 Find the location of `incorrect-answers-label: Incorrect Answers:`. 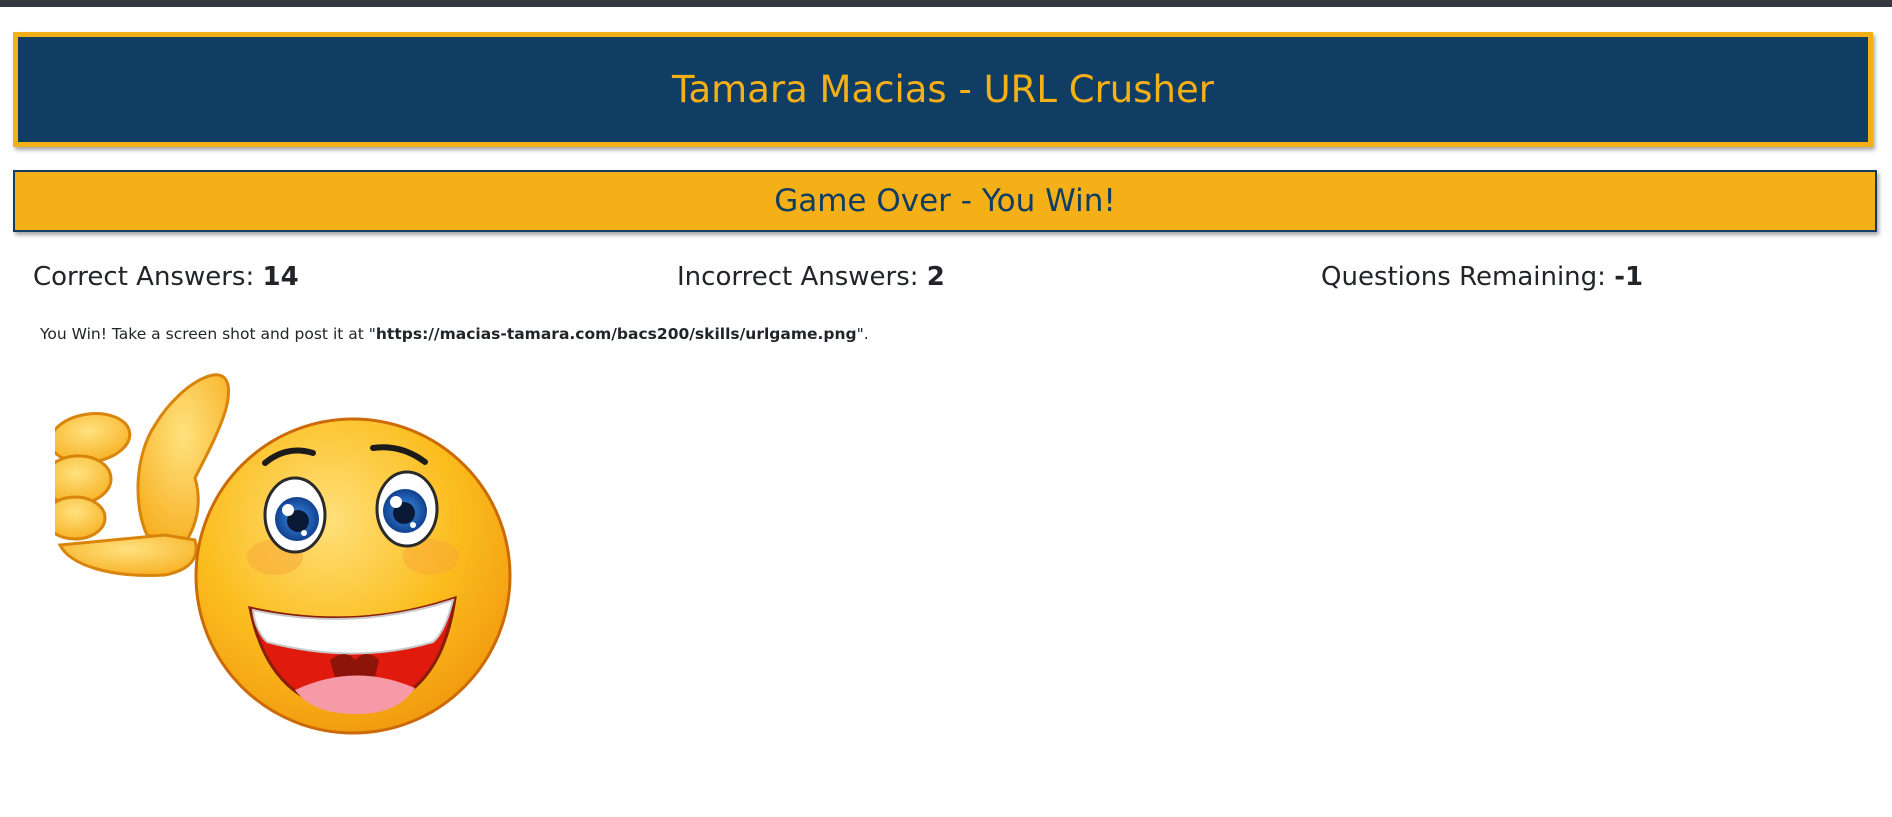

incorrect-answers-label: Incorrect Answers: is located at coordinates (802, 277).